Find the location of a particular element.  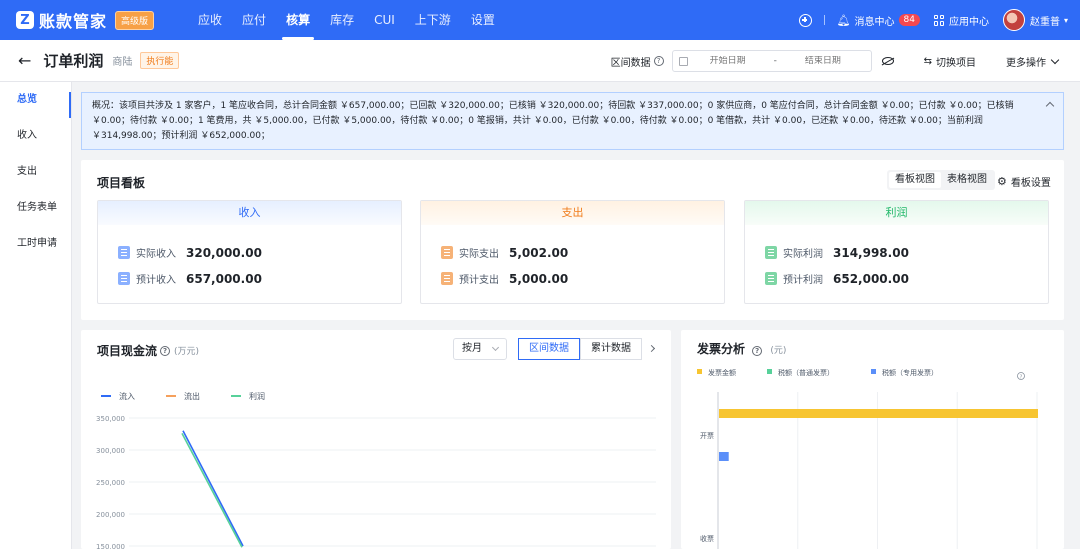

metric-value: 652,000.00 is located at coordinates (871, 278).